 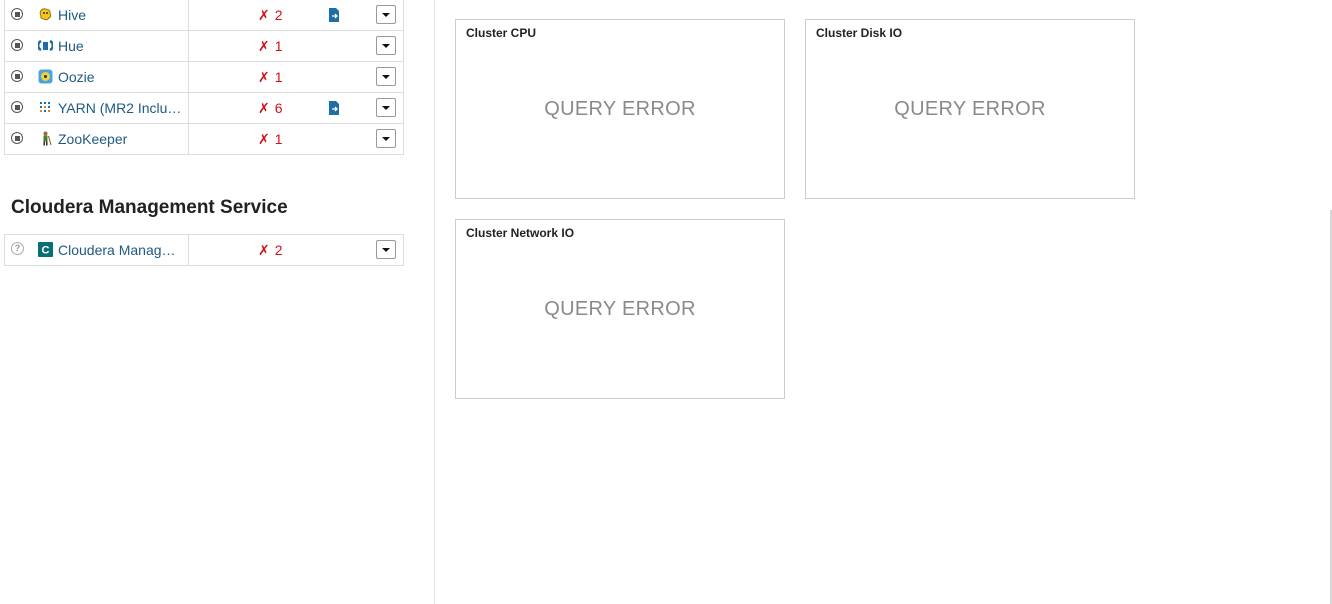 I want to click on section-title: Cloudera Management Service, so click(x=149, y=207).